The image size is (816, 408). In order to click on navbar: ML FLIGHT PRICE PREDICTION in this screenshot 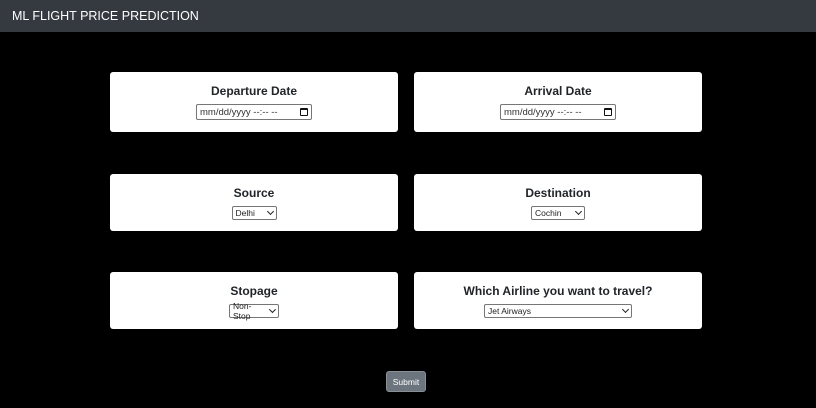, I will do `click(408, 16)`.